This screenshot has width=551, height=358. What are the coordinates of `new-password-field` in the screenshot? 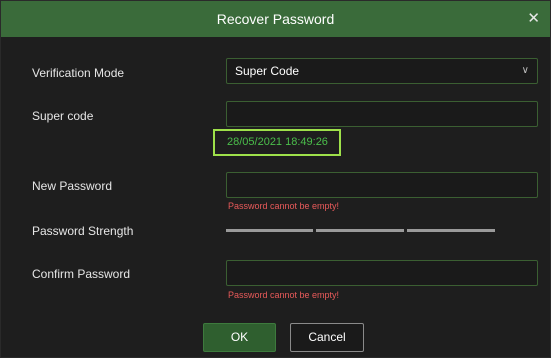 It's located at (382, 185).